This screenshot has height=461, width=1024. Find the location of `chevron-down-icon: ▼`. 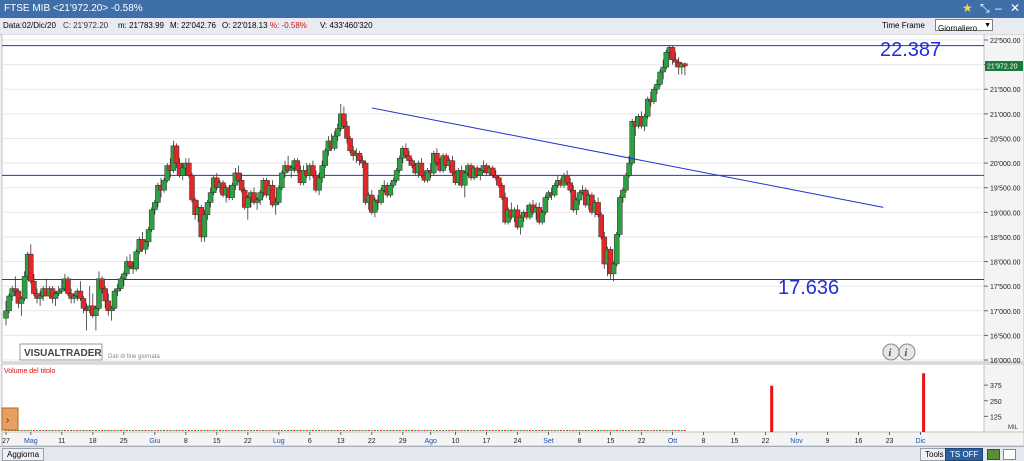

chevron-down-icon: ▼ is located at coordinates (987, 25).